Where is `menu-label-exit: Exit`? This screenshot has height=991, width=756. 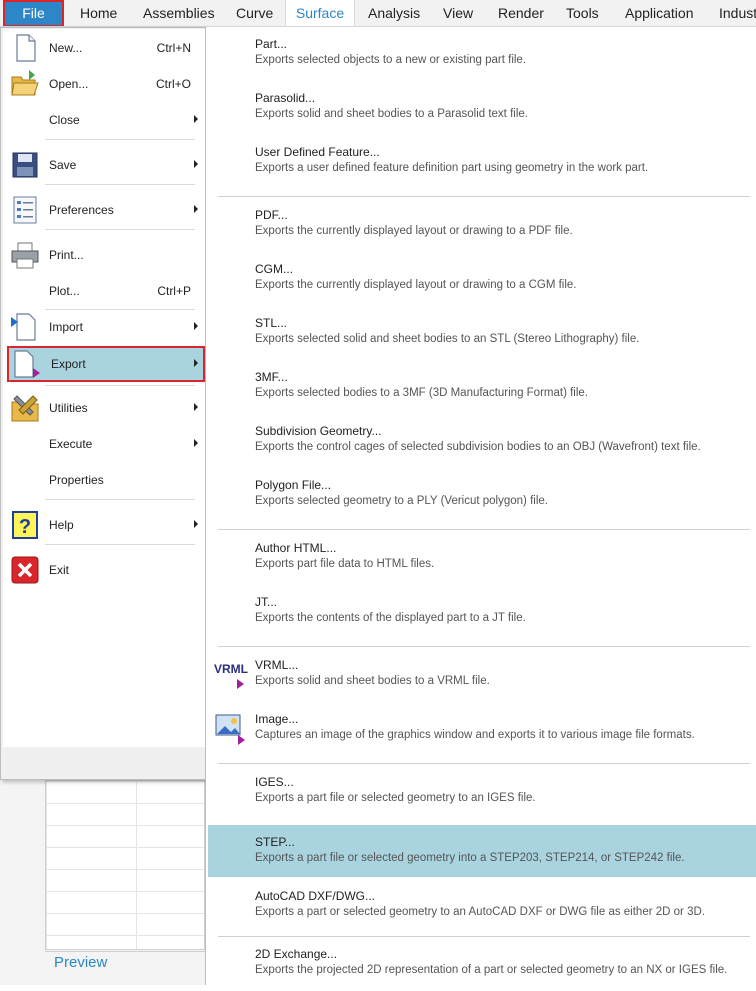
menu-label-exit: Exit is located at coordinates (59, 570).